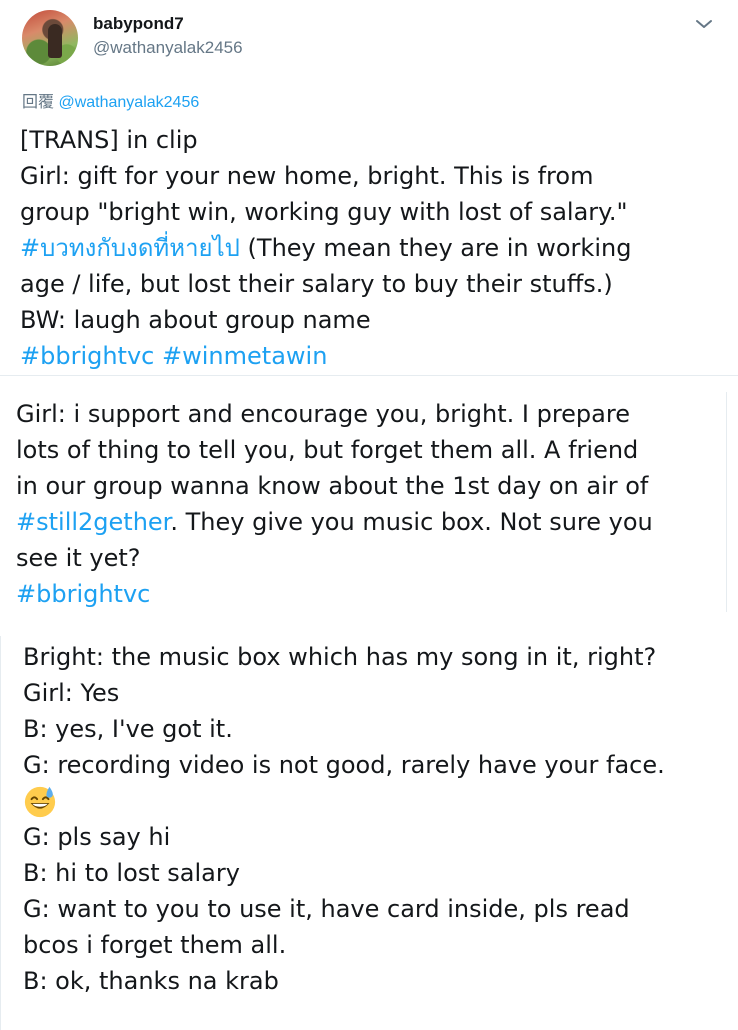 The width and height of the screenshot is (738, 1030). I want to click on text-segment, so click(158, 356).